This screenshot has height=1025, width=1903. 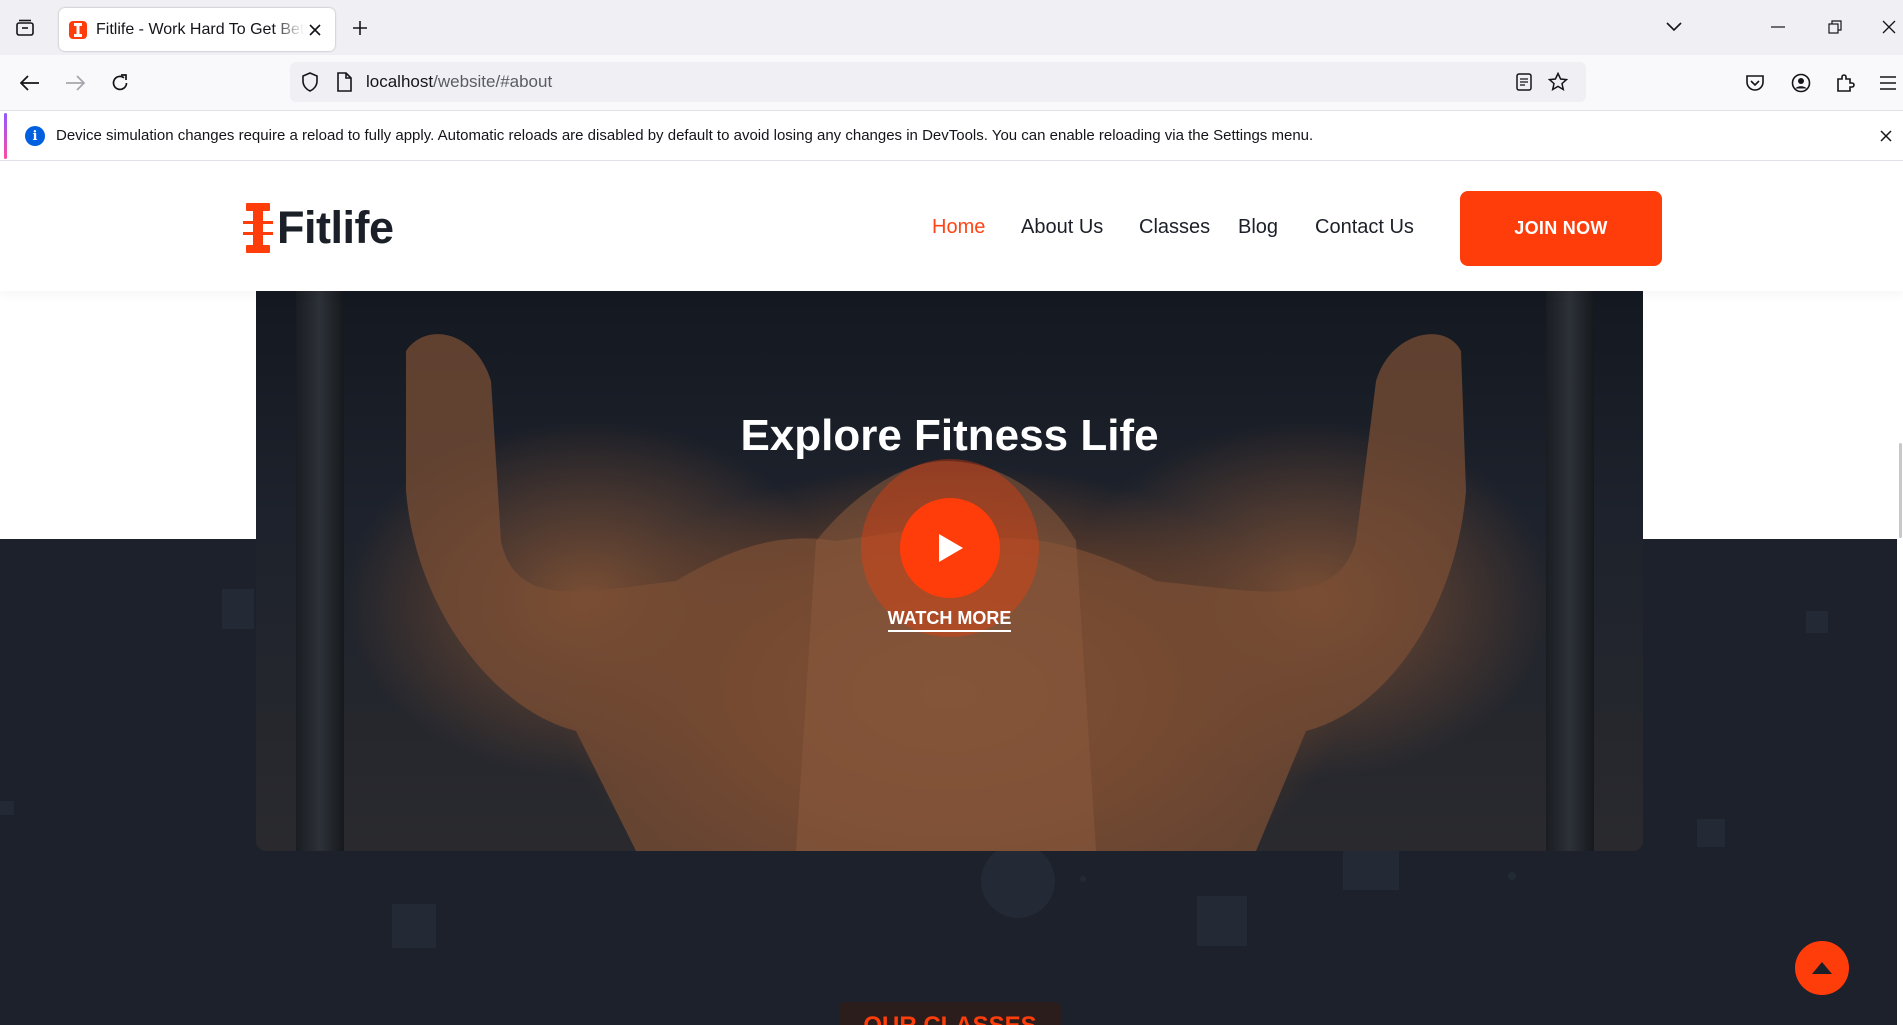 I want to click on star-icon, so click(x=1558, y=82).